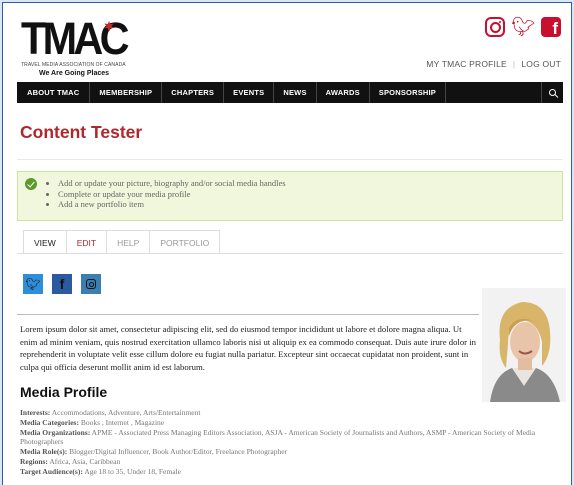 The height and width of the screenshot is (485, 574). What do you see at coordinates (34, 461) in the screenshot?
I see `detail-label: Regions:` at bounding box center [34, 461].